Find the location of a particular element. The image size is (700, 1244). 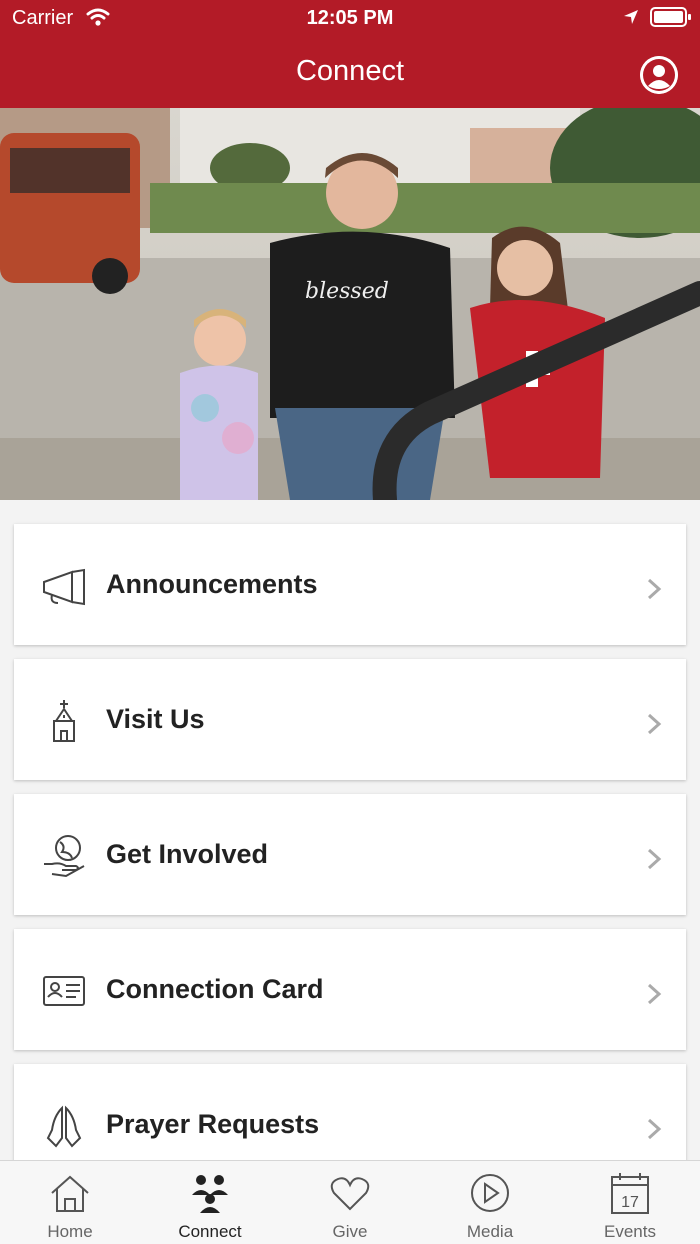

status-bar: Carrier 12:05 PM is located at coordinates (350, 18).